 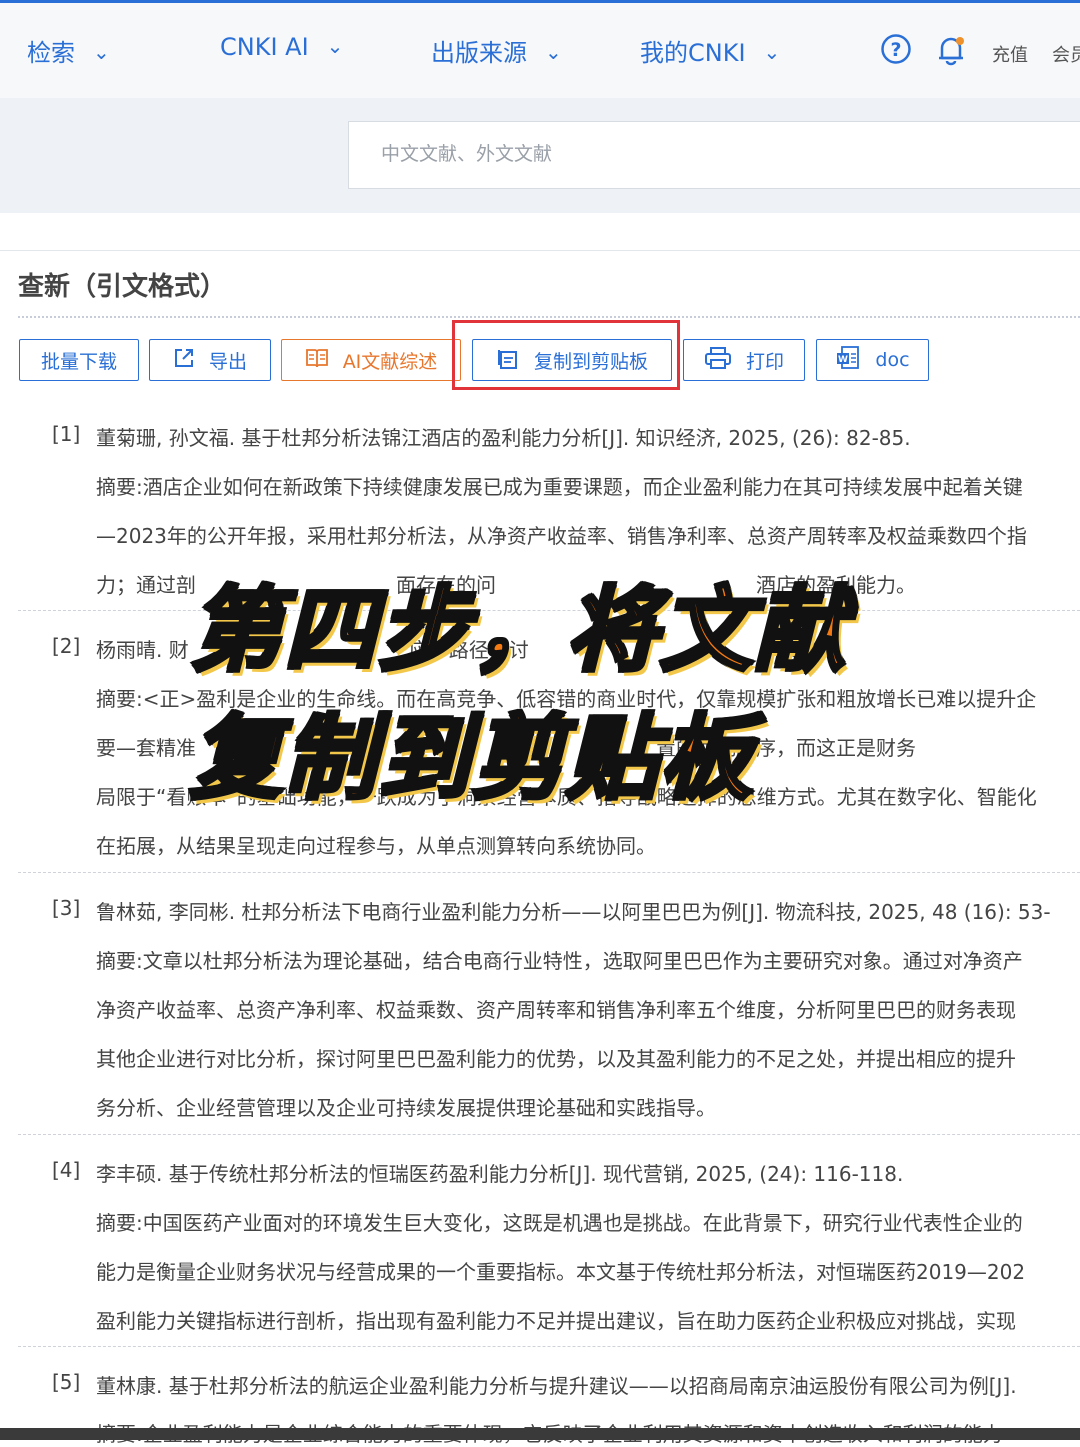 I want to click on top-nav: 检索 ⌄ CNKI AI ⌄ 出版来源 ⌄ 我的CNKI ⌄ ? 充值 会员, so click(x=540, y=50).